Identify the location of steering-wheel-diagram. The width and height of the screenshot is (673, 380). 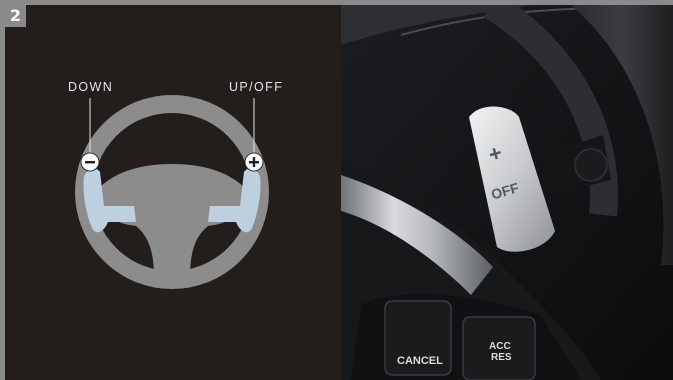
(172, 192).